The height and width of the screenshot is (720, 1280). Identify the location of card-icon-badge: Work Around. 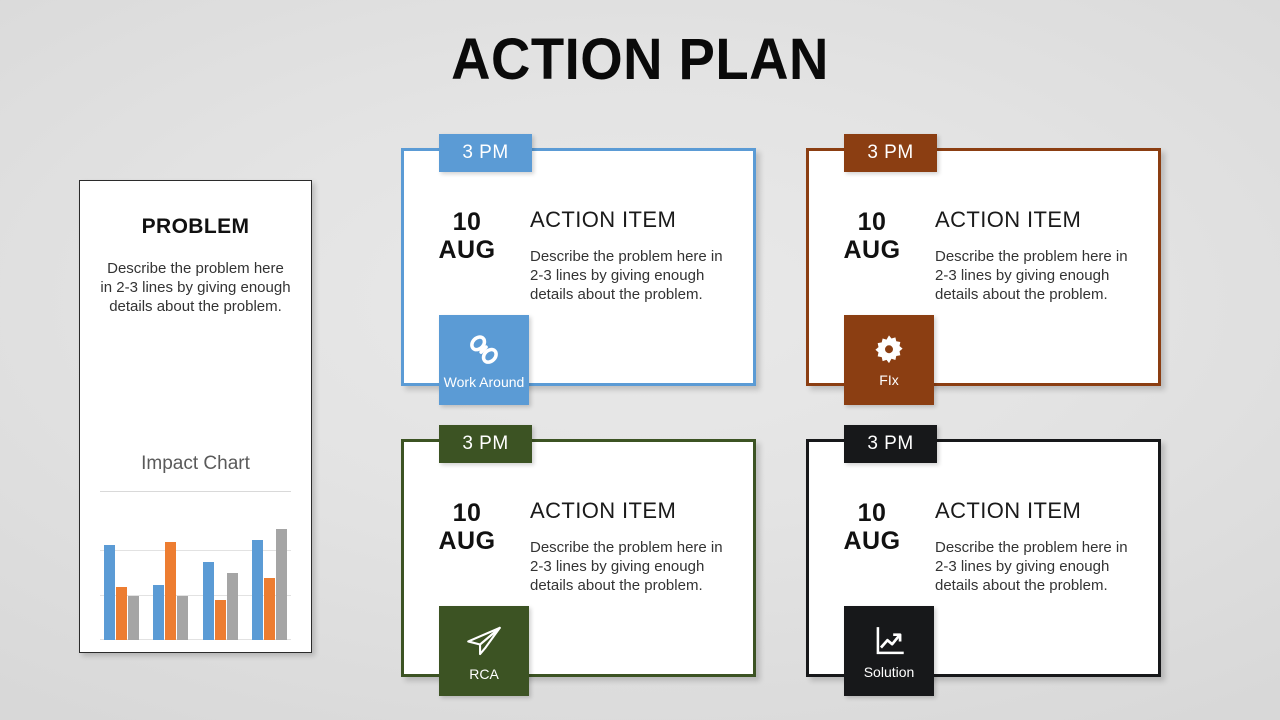
(484, 360).